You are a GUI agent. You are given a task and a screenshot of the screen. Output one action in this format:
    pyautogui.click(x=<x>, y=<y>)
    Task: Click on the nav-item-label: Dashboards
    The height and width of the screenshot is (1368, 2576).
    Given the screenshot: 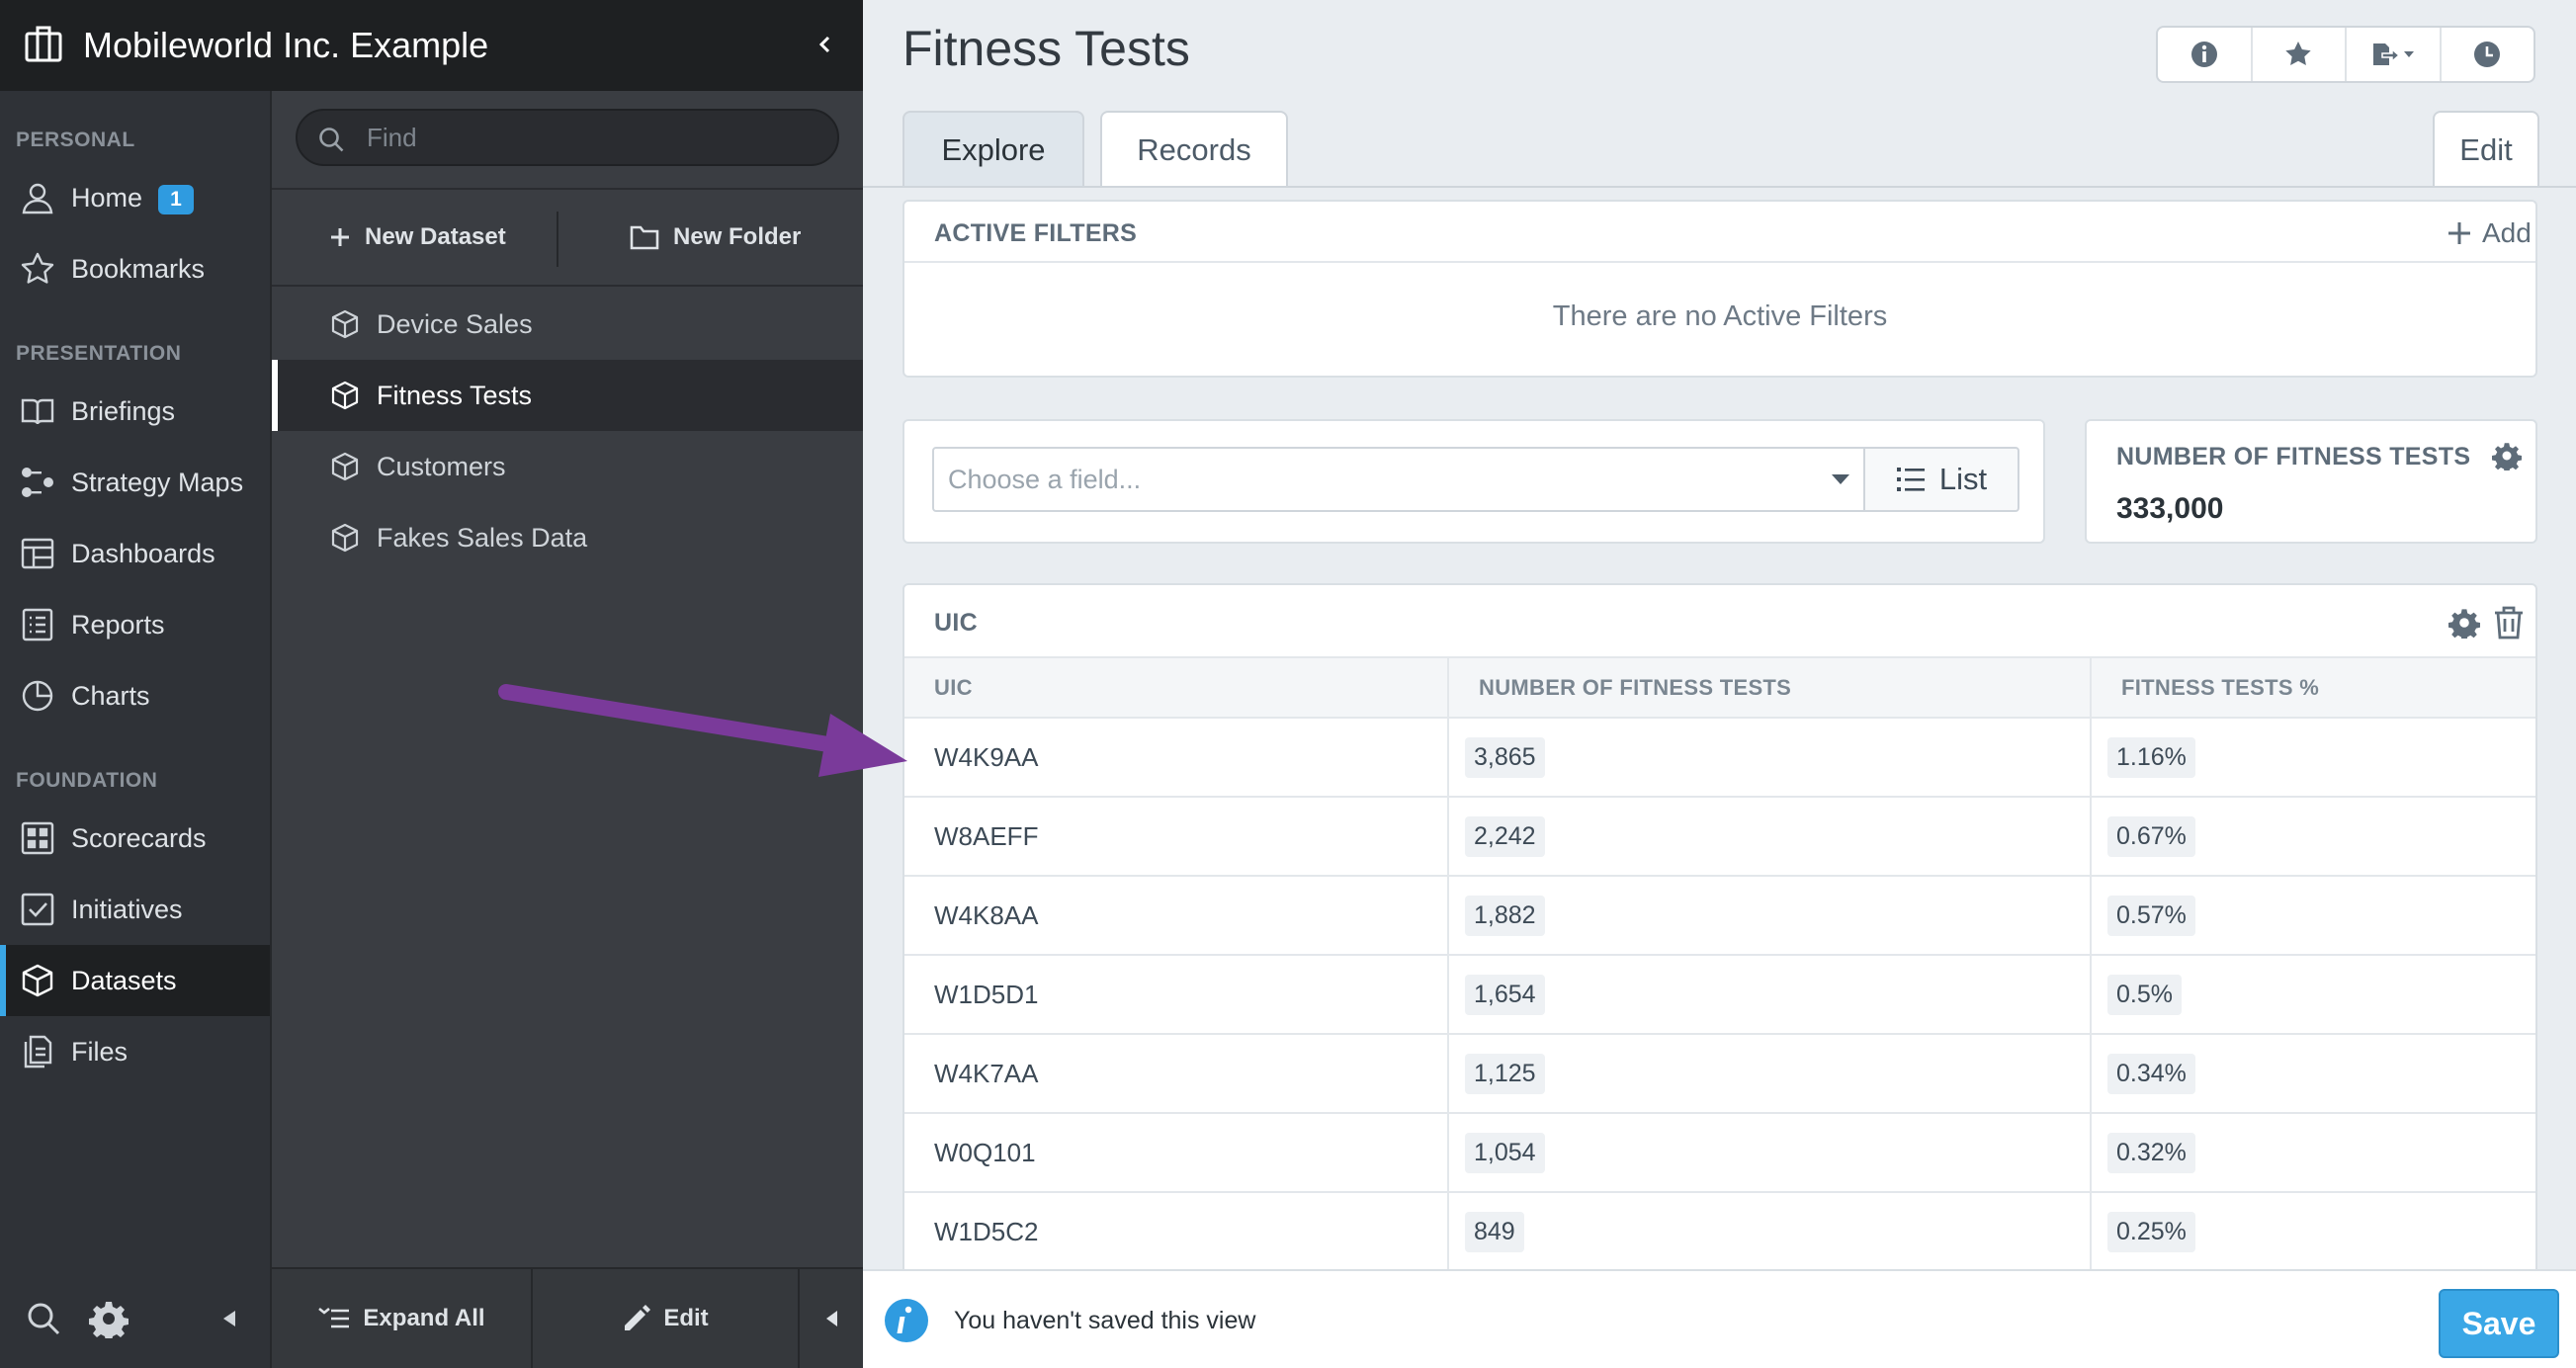 What is the action you would take?
    pyautogui.click(x=143, y=553)
    